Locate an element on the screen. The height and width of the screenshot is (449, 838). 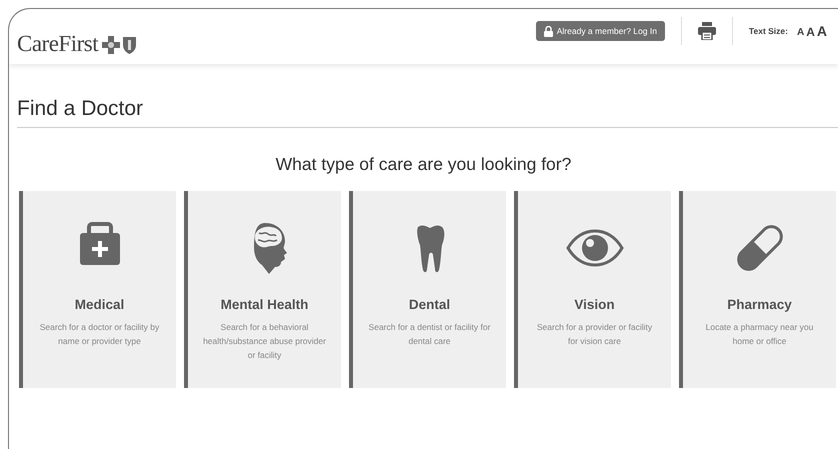
card-title: Medical is located at coordinates (99, 305).